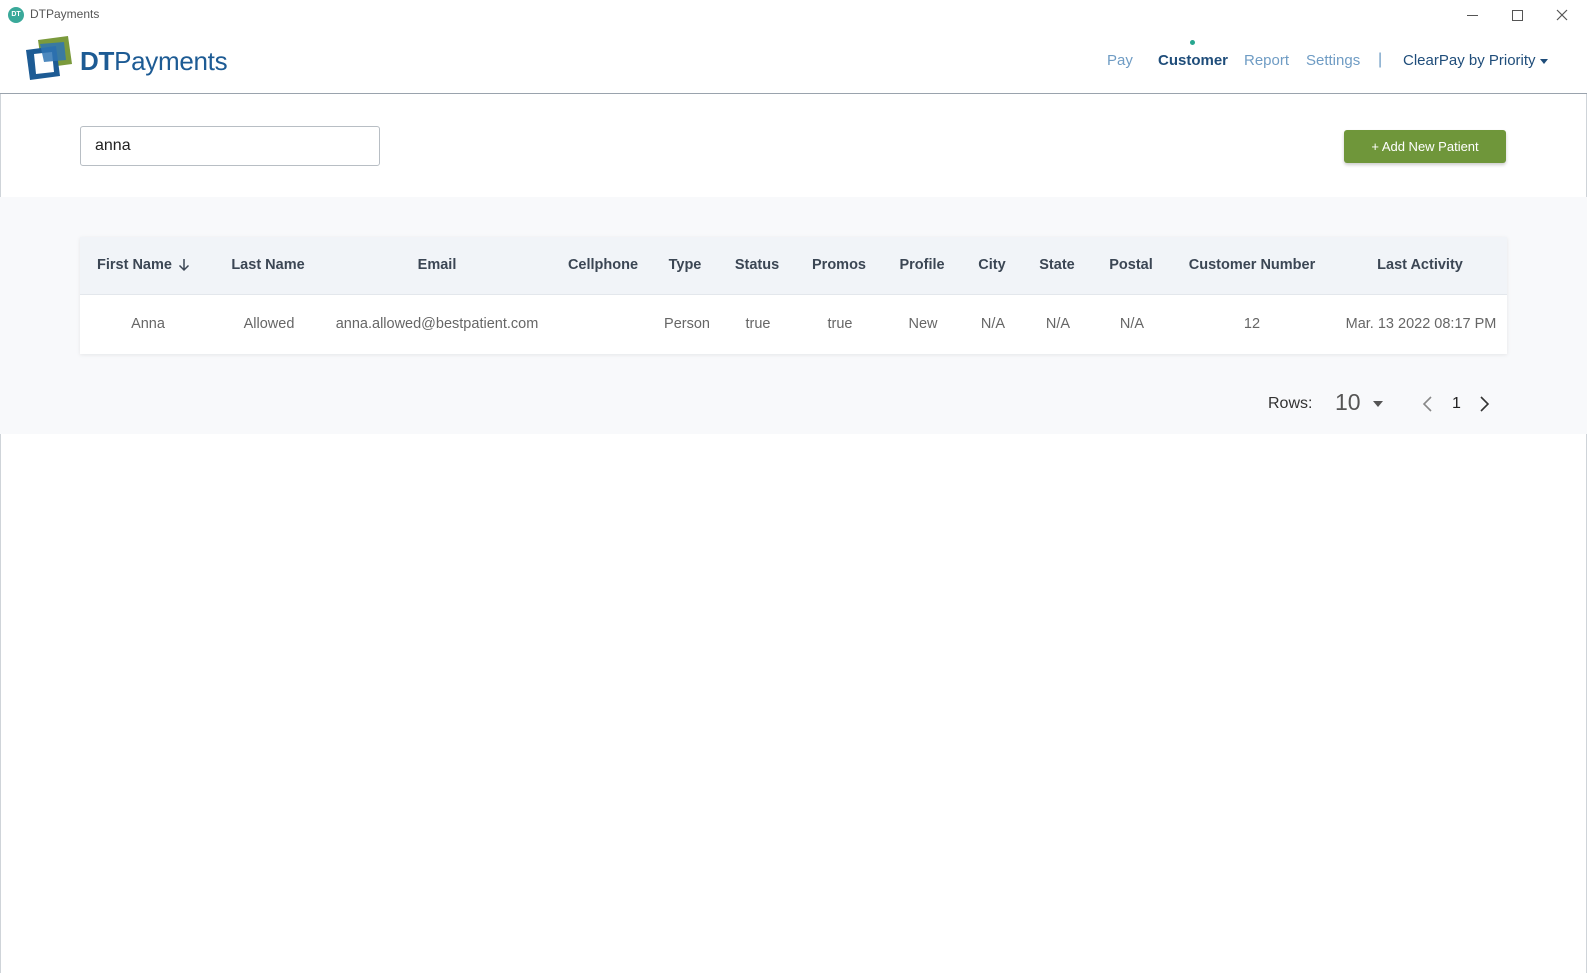 The height and width of the screenshot is (973, 1587). I want to click on maximize-button, so click(1517, 15).